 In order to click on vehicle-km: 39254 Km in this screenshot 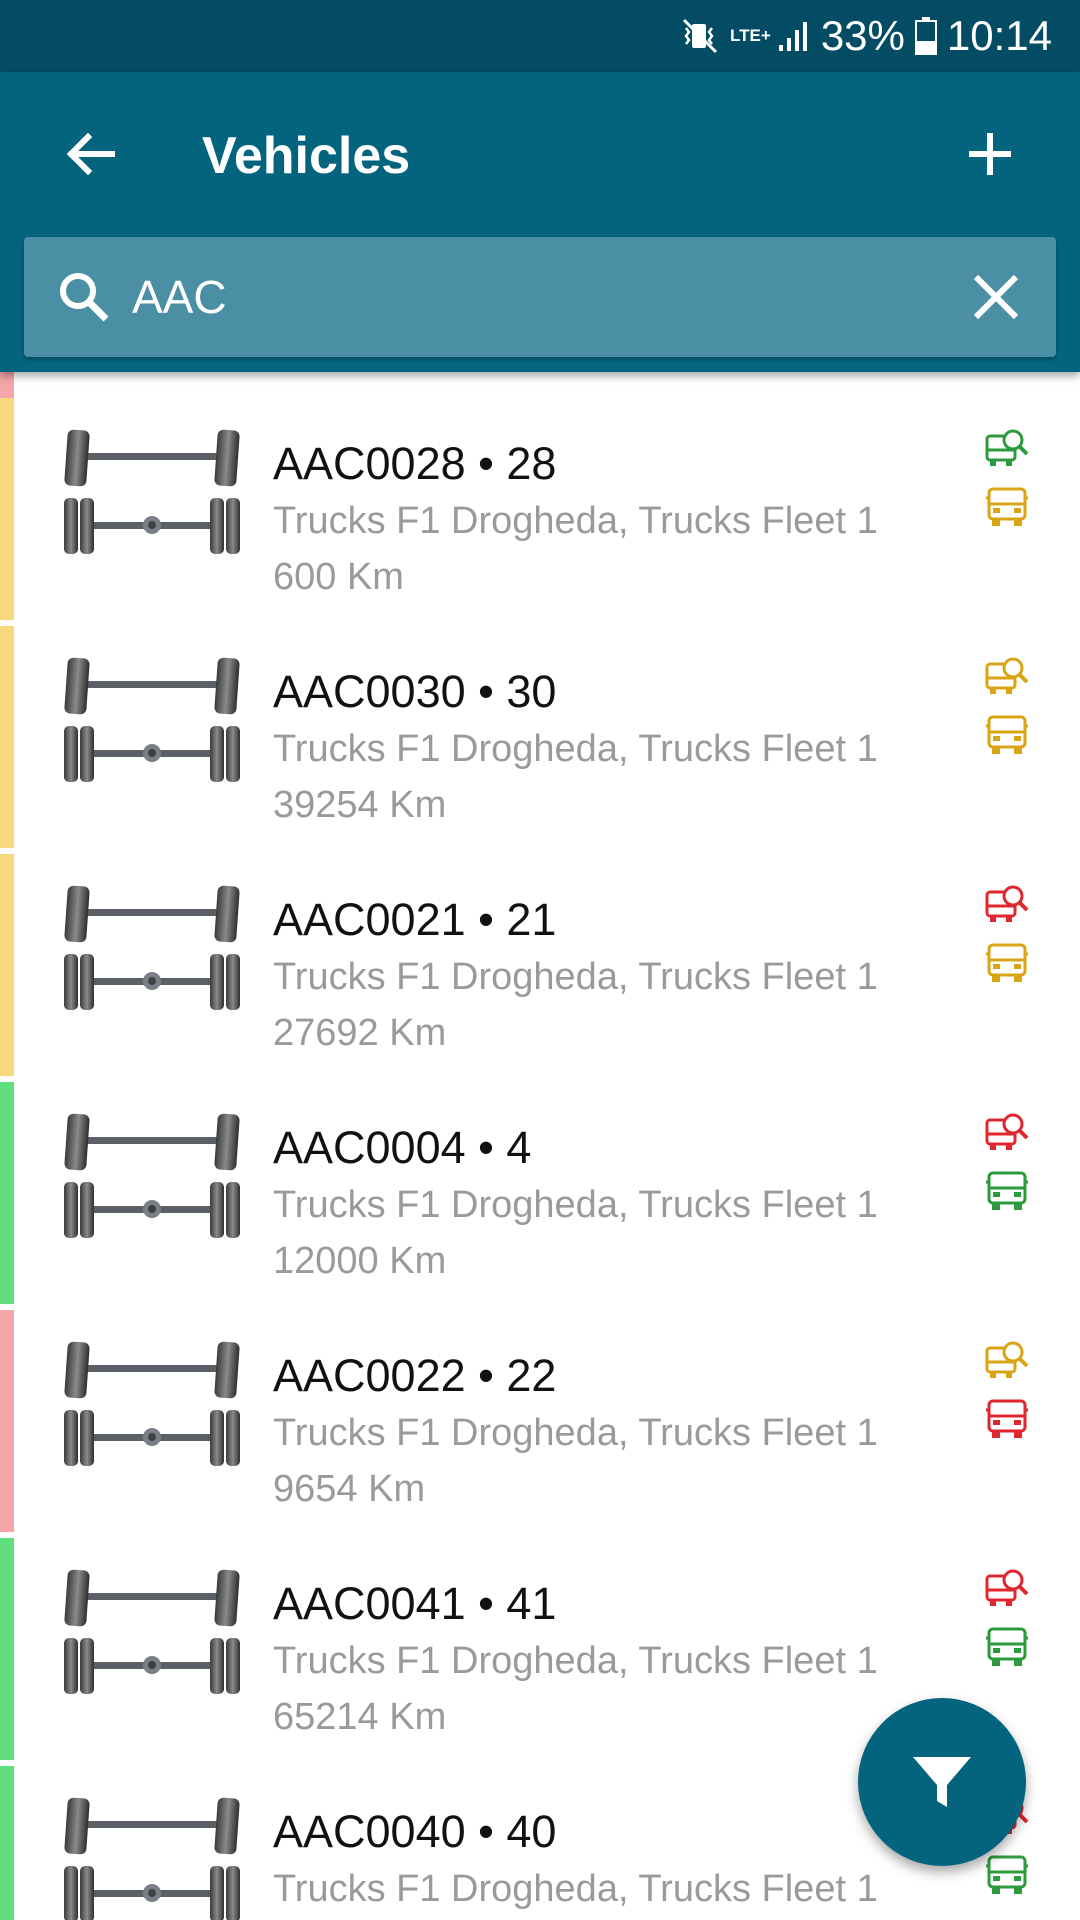, I will do `click(360, 805)`.